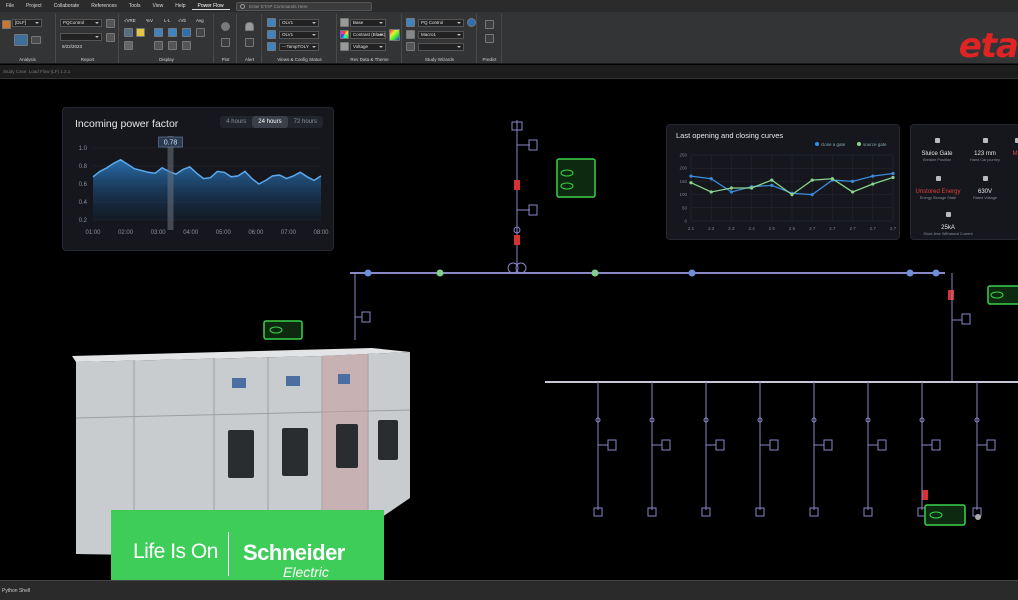 The width and height of the screenshot is (1018, 600). I want to click on status-dropdown: ---TampTOLY, so click(299, 47).